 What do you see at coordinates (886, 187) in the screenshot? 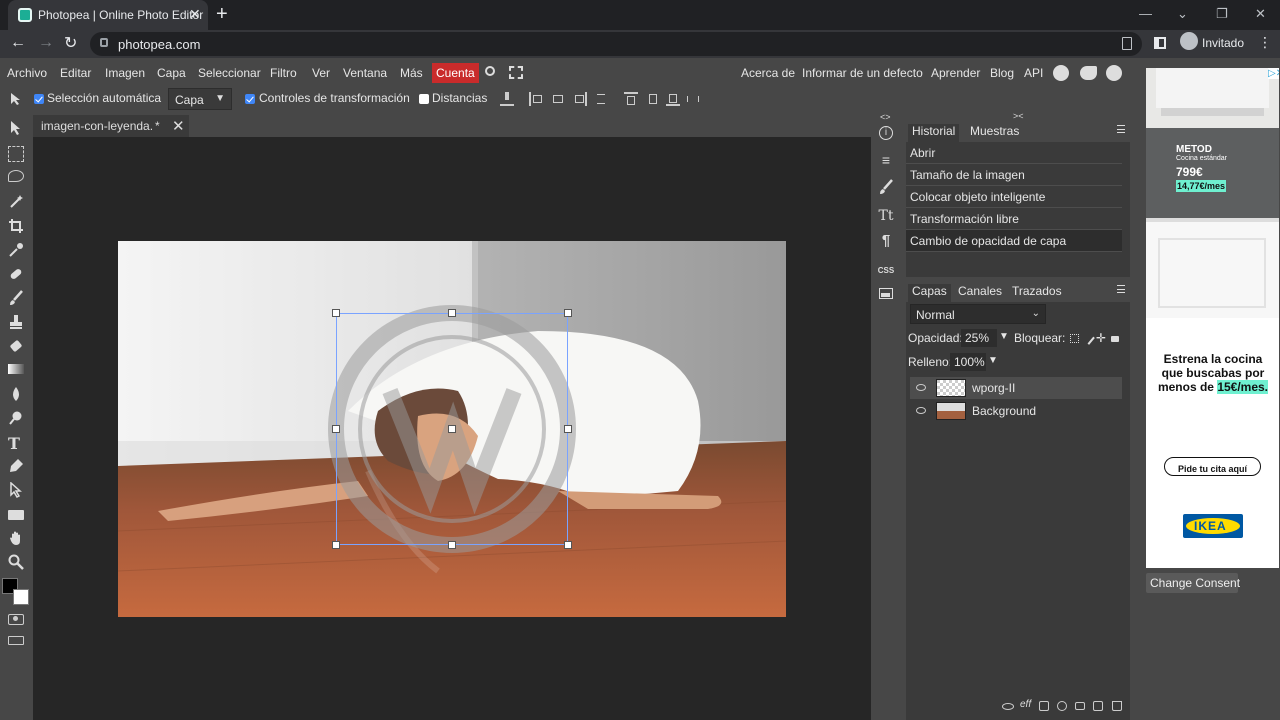
I see `brush-settings-icon` at bounding box center [886, 187].